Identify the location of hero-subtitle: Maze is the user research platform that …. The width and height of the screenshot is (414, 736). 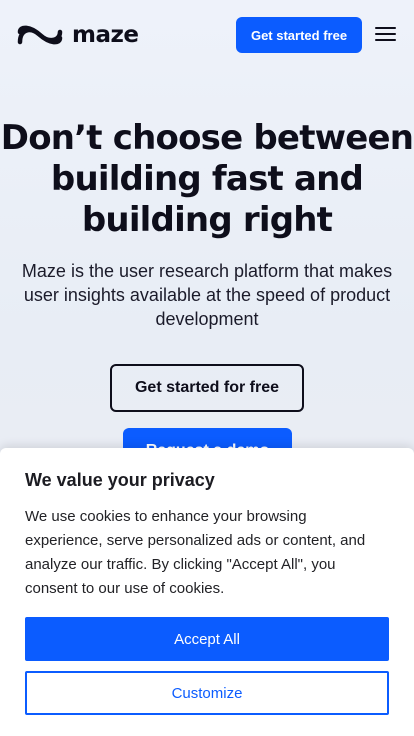
(207, 295).